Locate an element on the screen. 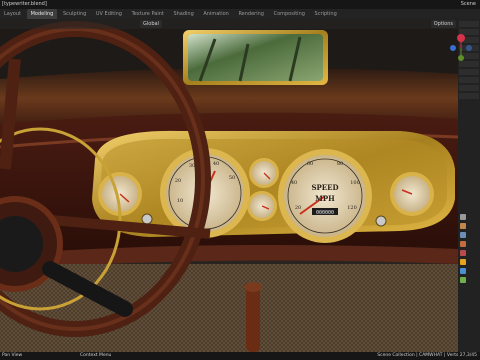  window-title: [typewriter.blend] is located at coordinates (24, 4).